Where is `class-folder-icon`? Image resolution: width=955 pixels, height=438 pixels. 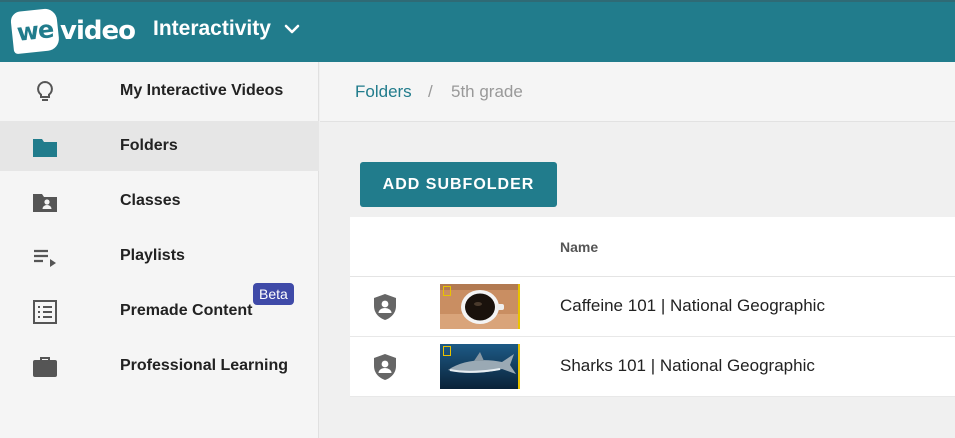
class-folder-icon is located at coordinates (45, 203).